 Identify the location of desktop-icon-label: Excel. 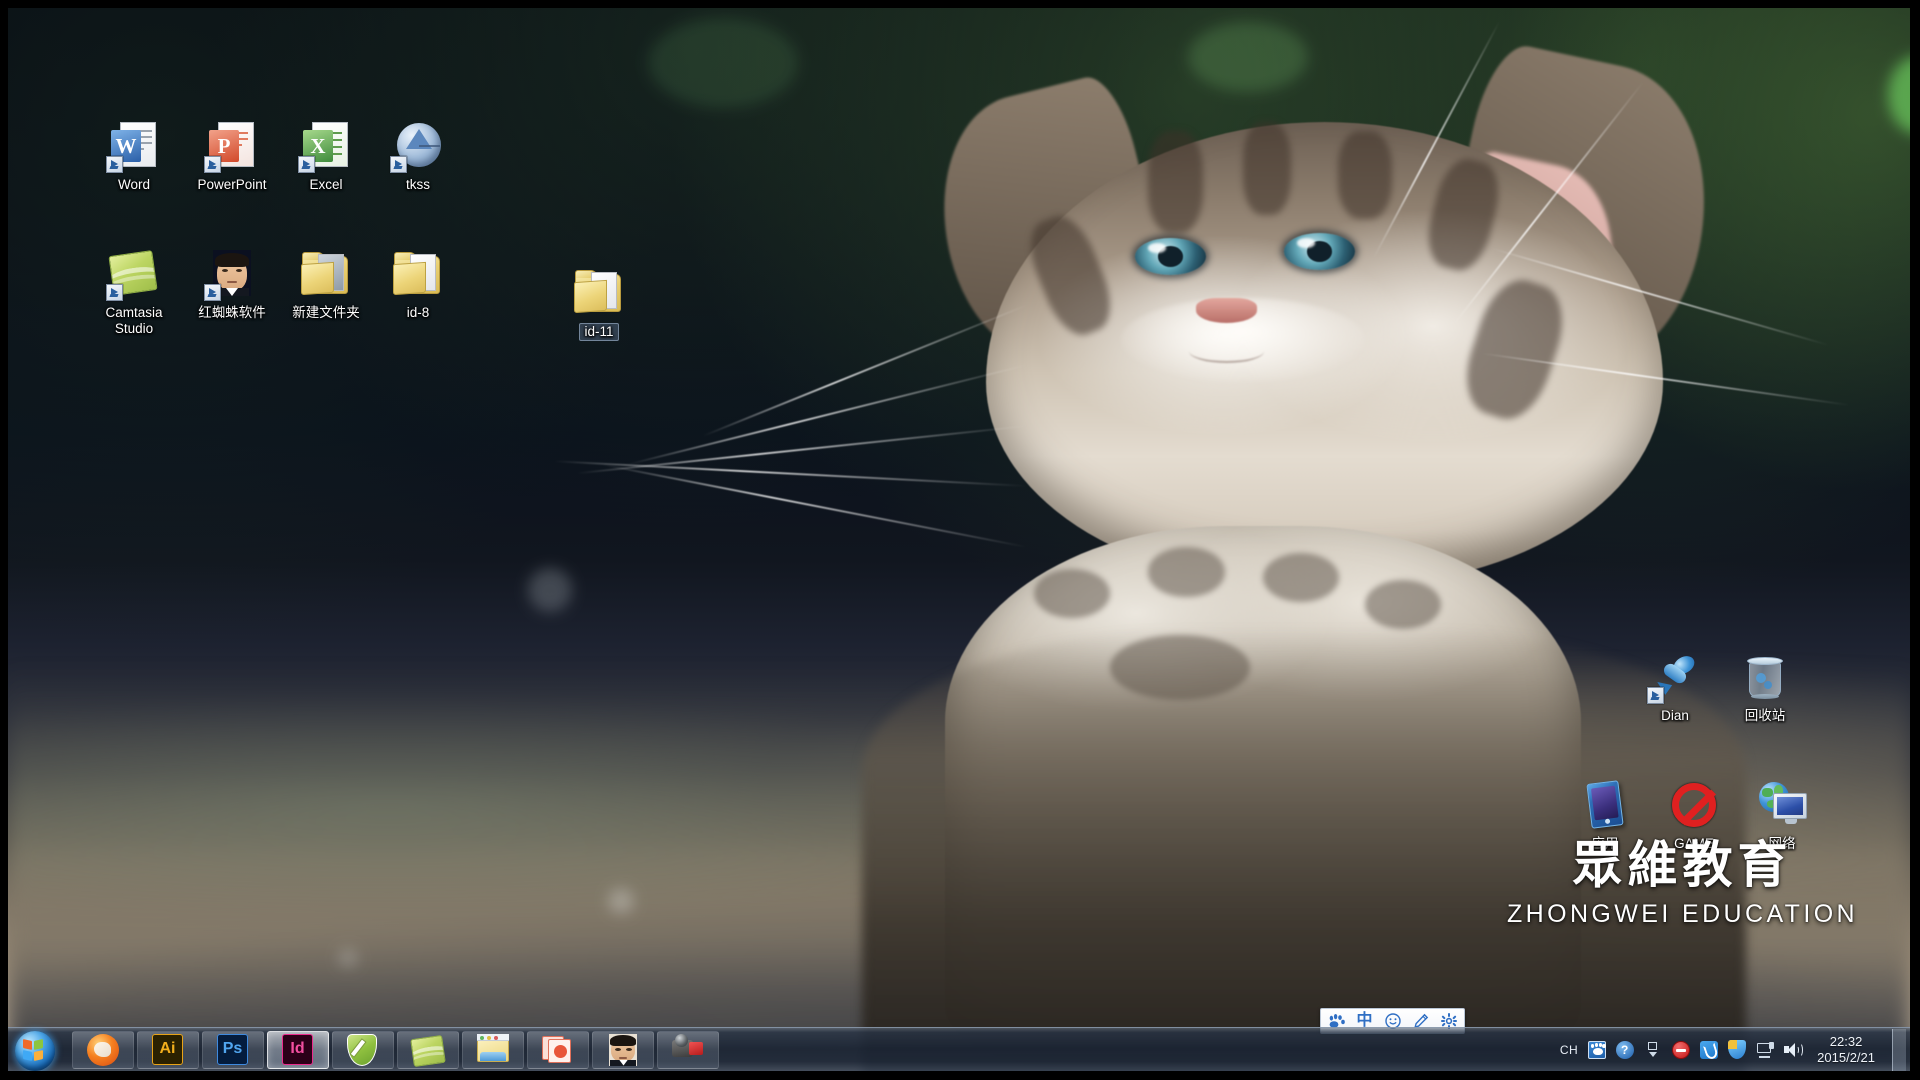
(326, 184).